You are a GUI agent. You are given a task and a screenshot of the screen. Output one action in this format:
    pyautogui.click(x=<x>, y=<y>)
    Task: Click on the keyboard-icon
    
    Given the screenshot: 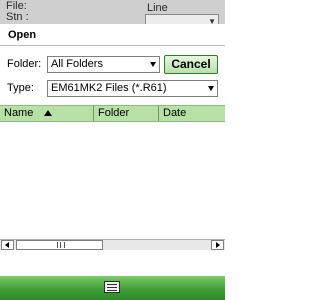 What is the action you would take?
    pyautogui.click(x=112, y=287)
    